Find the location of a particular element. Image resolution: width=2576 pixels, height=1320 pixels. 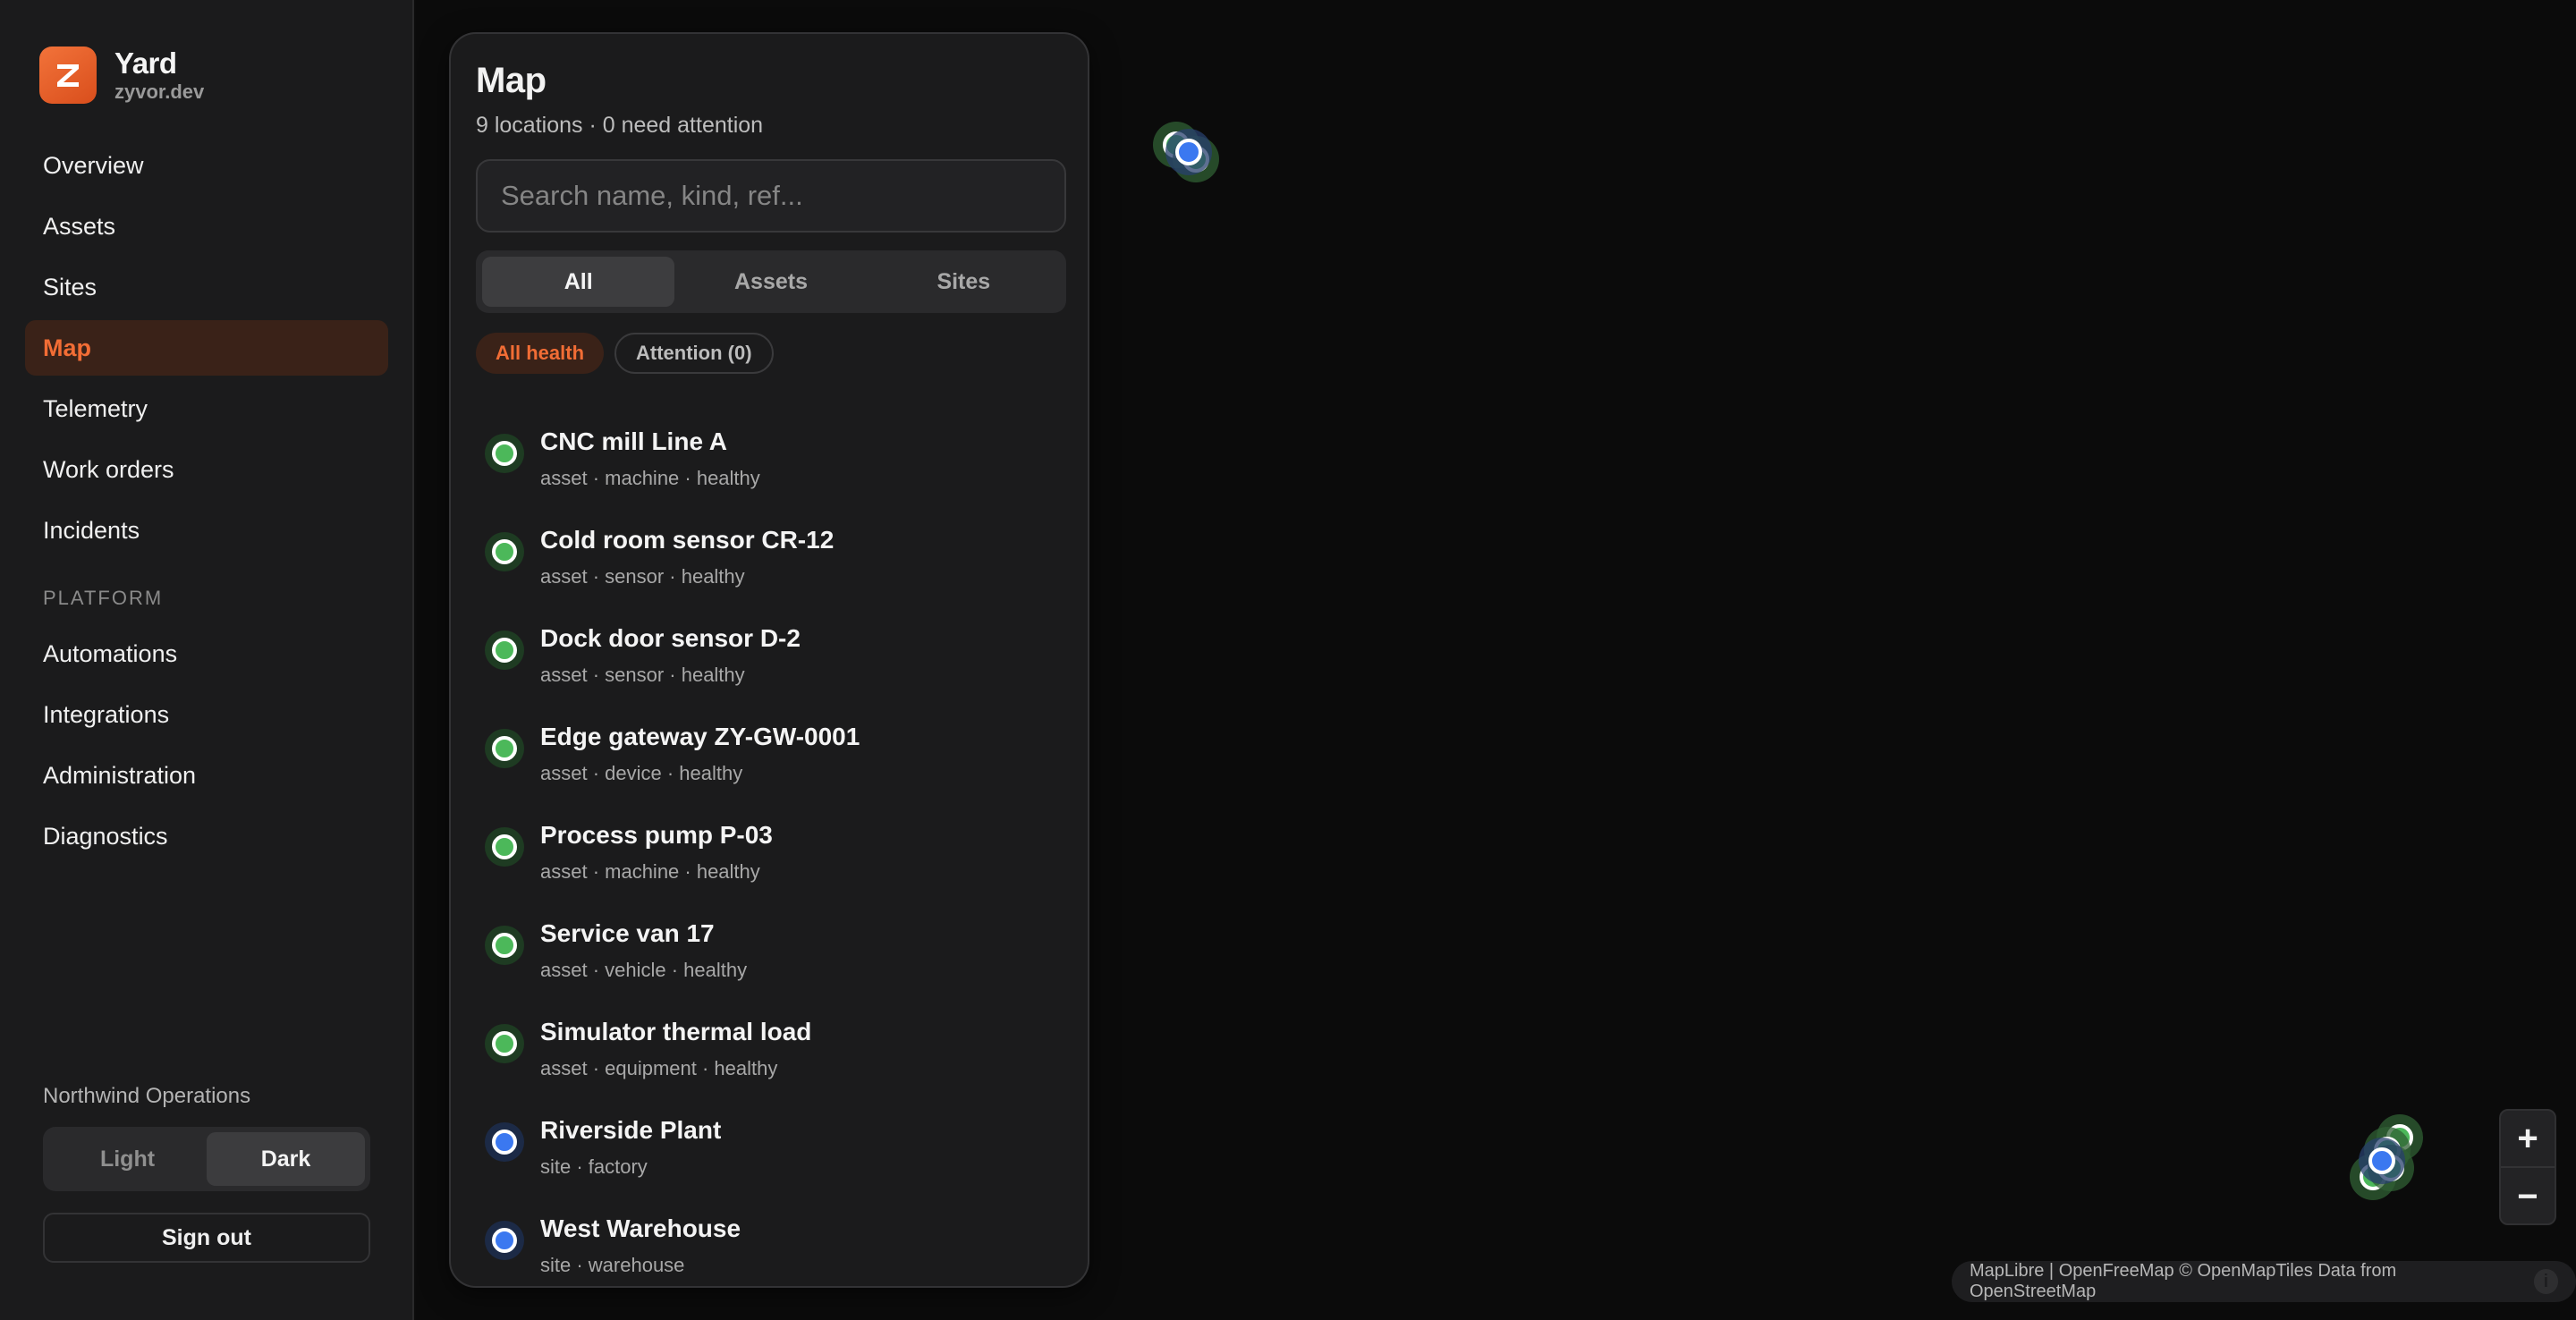

nav-item-integrations: Integrations is located at coordinates (206, 714).